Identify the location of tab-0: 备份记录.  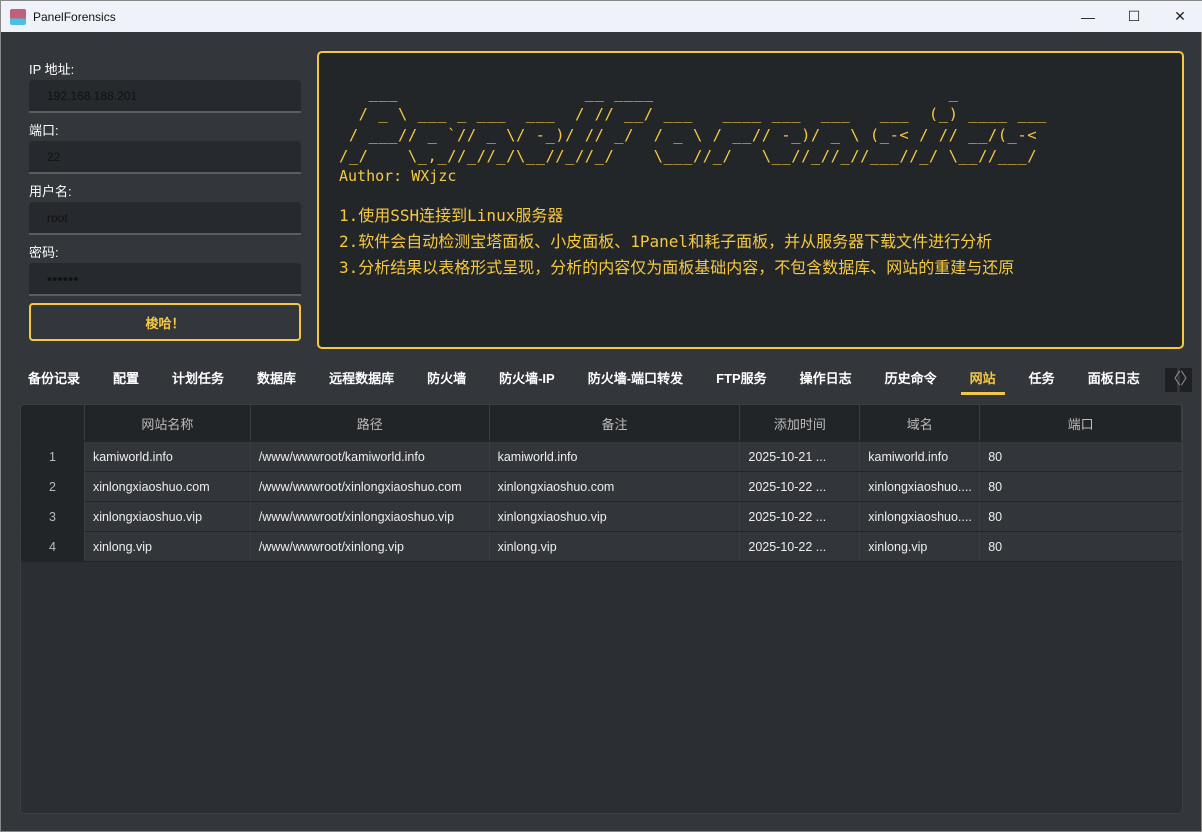
(54, 379).